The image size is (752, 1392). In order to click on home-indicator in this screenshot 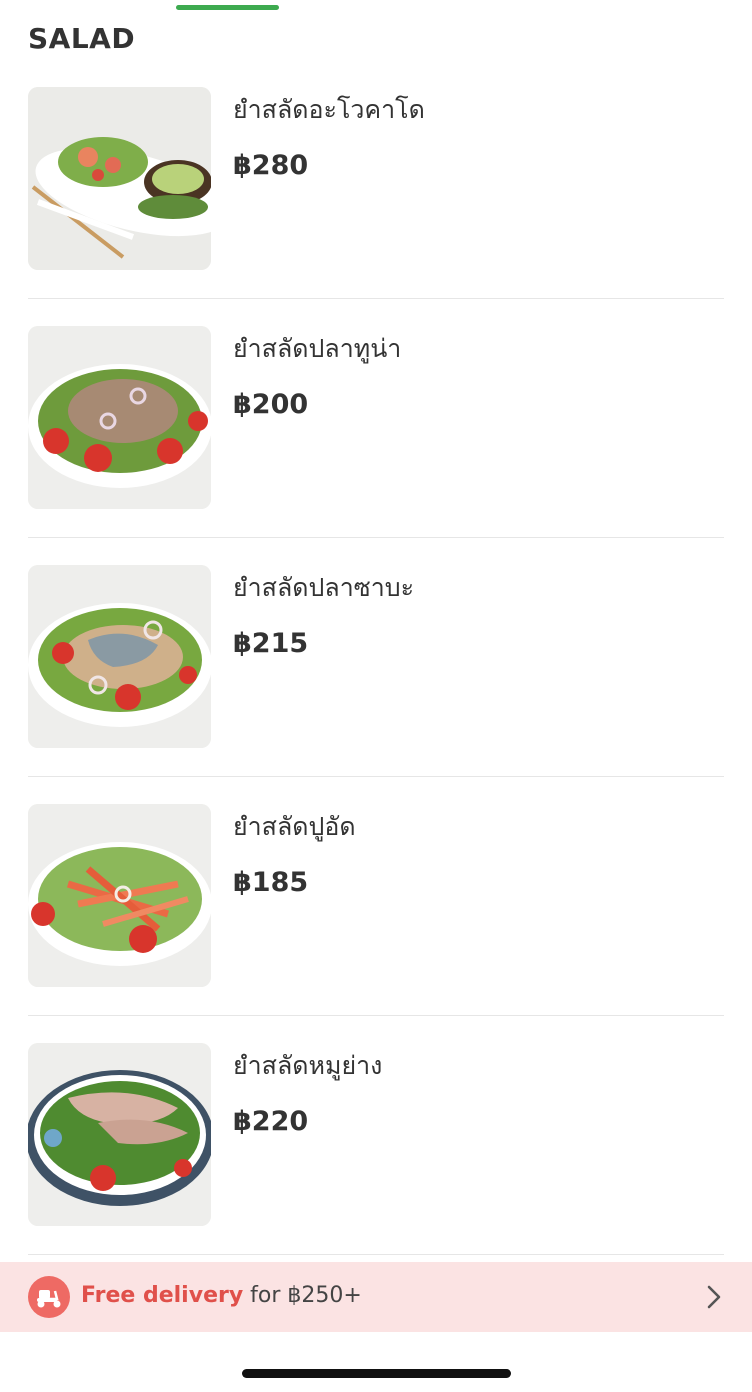, I will do `click(376, 1373)`.